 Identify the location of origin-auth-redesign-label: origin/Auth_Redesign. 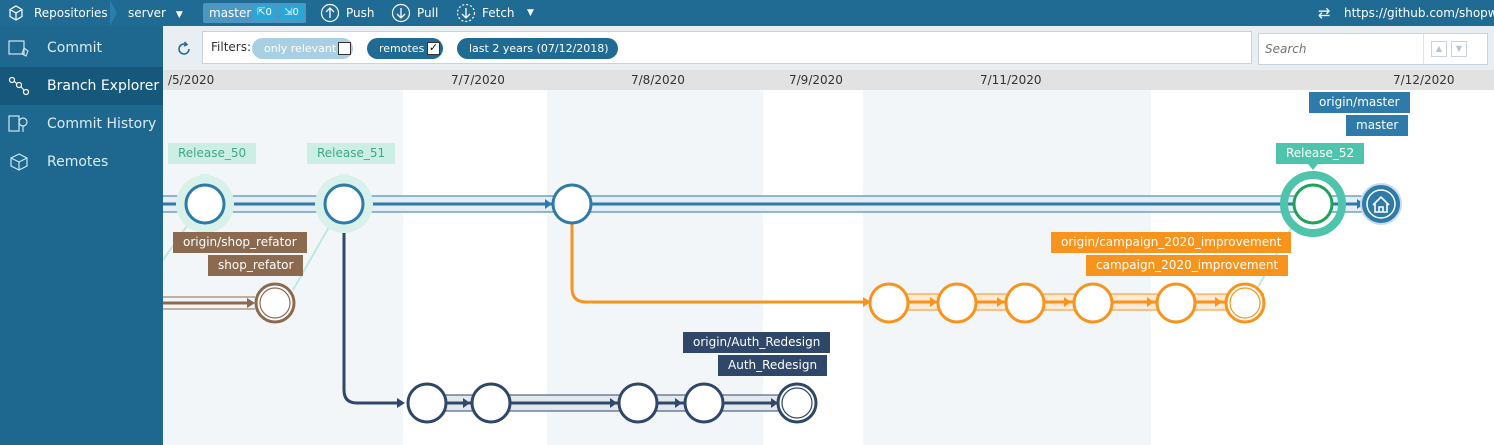
(757, 342).